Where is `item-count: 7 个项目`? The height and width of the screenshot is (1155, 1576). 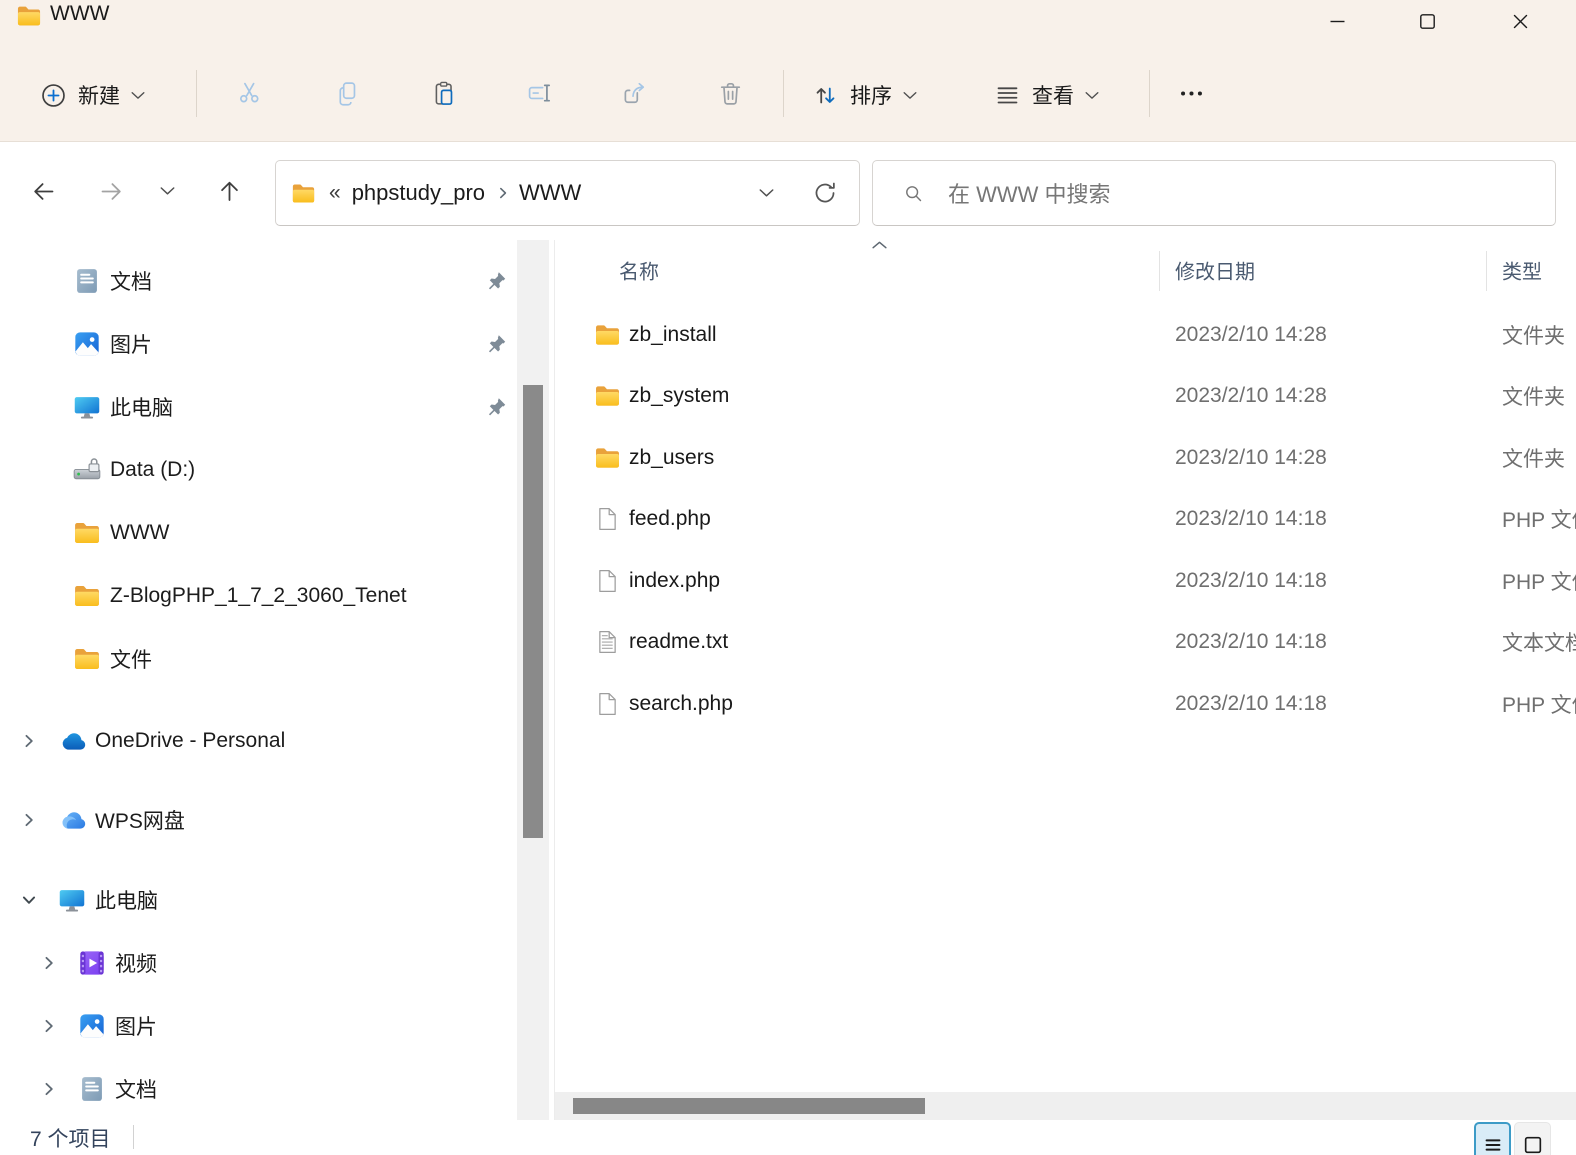
item-count: 7 个项目 is located at coordinates (70, 1139).